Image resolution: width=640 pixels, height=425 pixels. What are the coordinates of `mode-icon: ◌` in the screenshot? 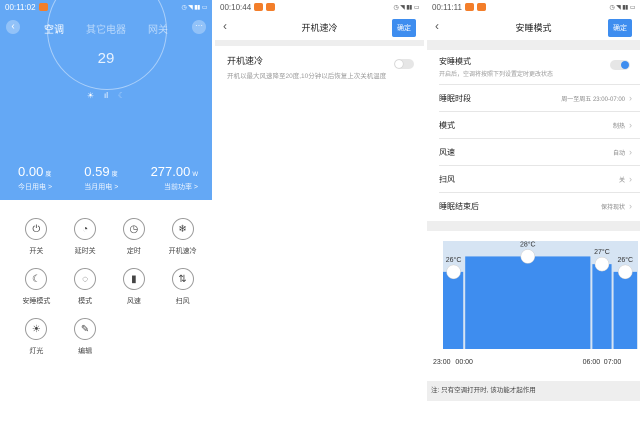 It's located at (85, 279).